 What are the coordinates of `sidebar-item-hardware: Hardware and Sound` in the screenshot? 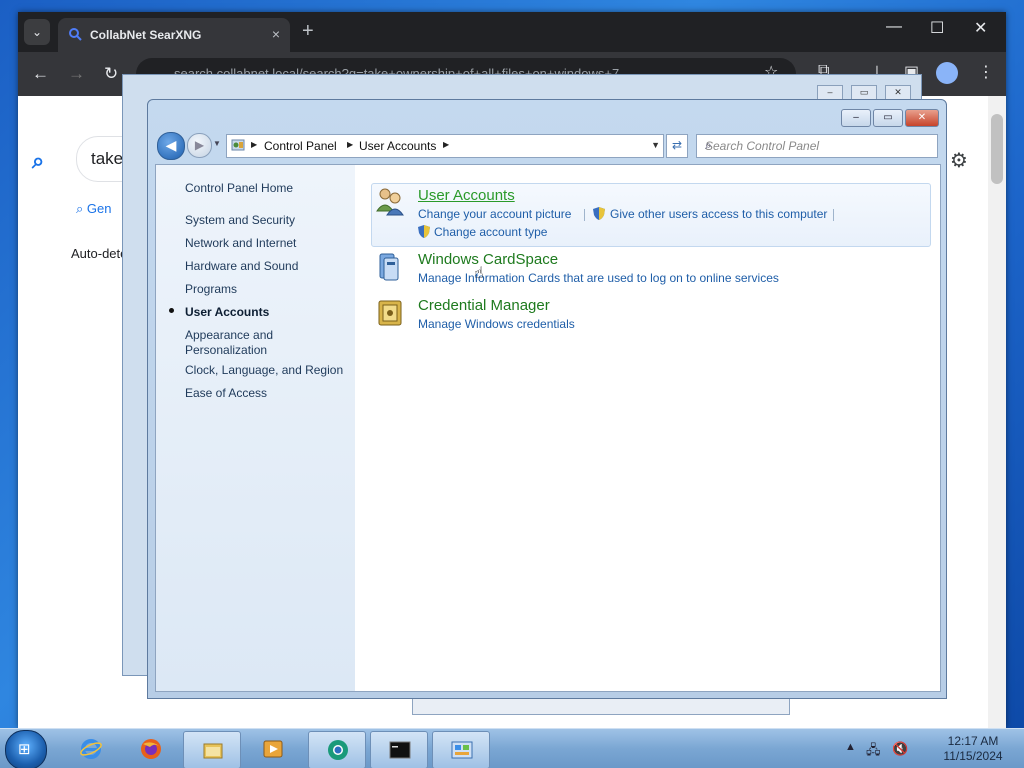 It's located at (241, 266).